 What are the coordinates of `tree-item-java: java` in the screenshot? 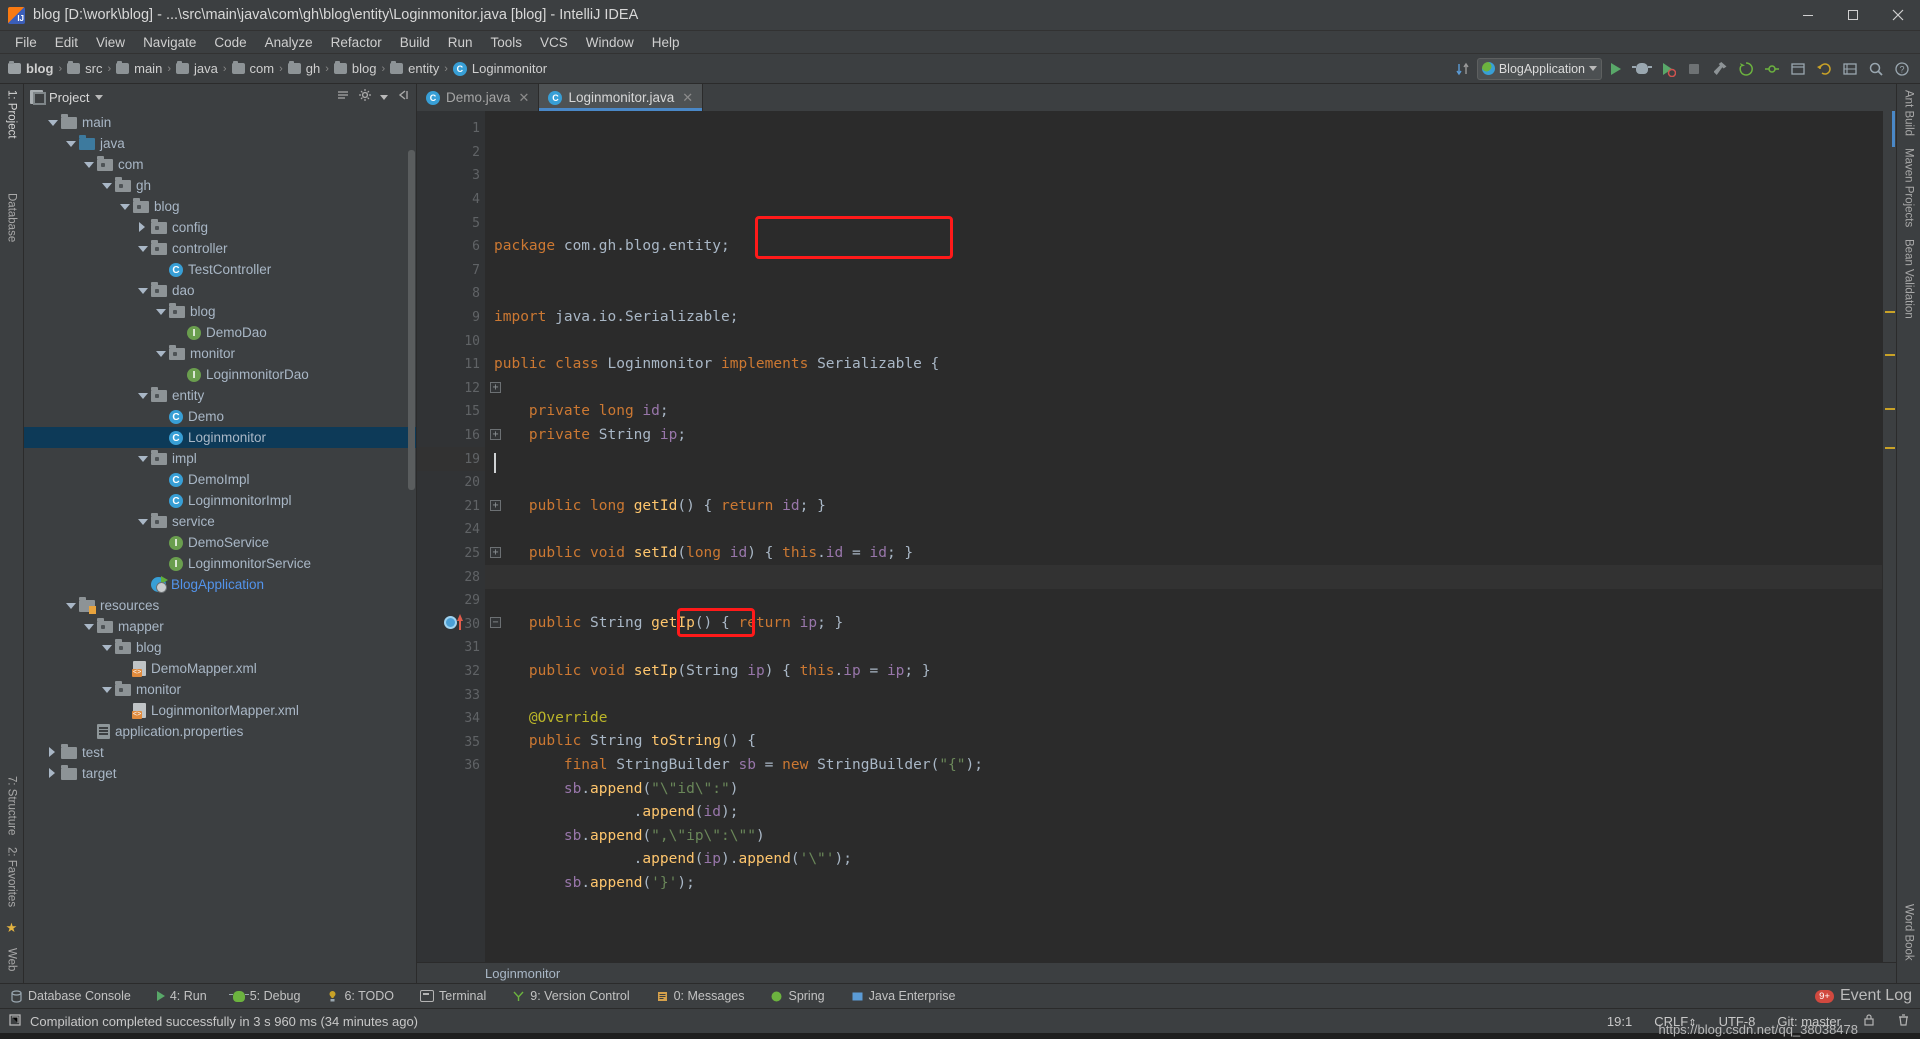 It's located at (220, 143).